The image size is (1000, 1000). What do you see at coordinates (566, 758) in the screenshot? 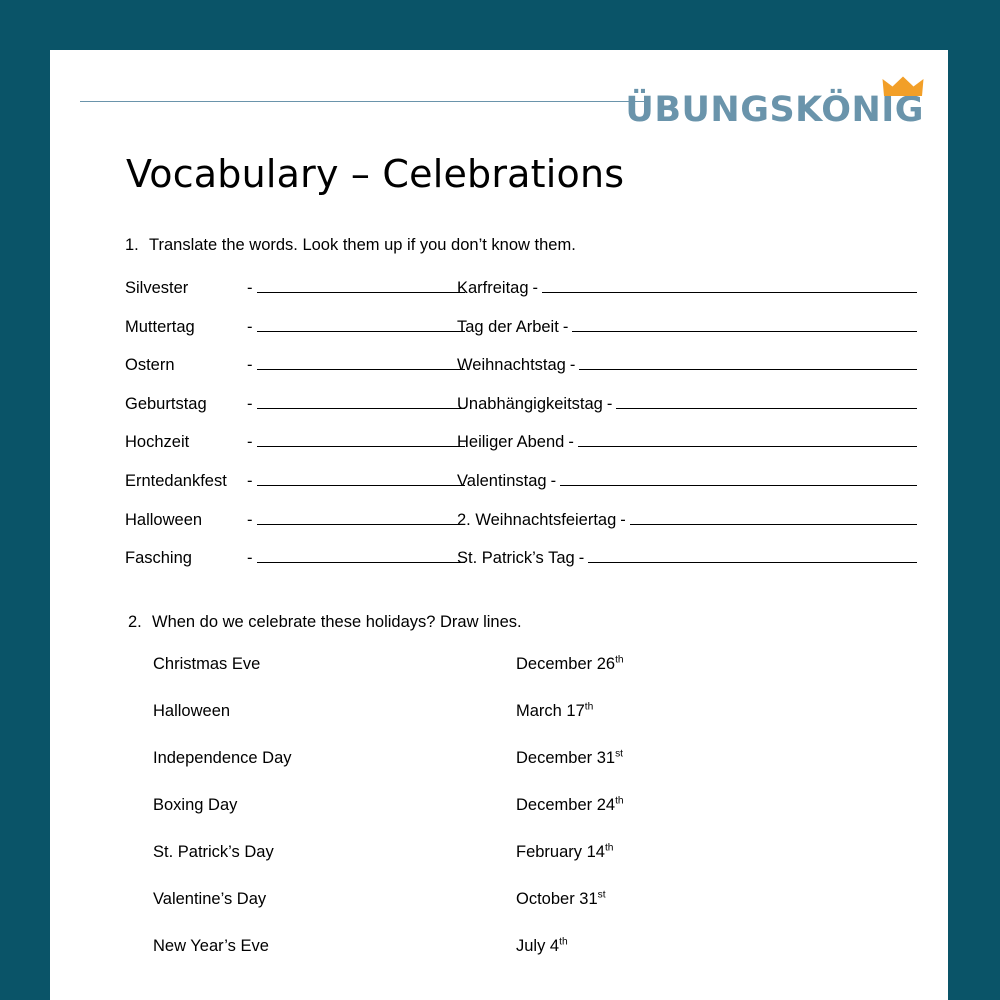
I see `matching-date-text: December 31` at bounding box center [566, 758].